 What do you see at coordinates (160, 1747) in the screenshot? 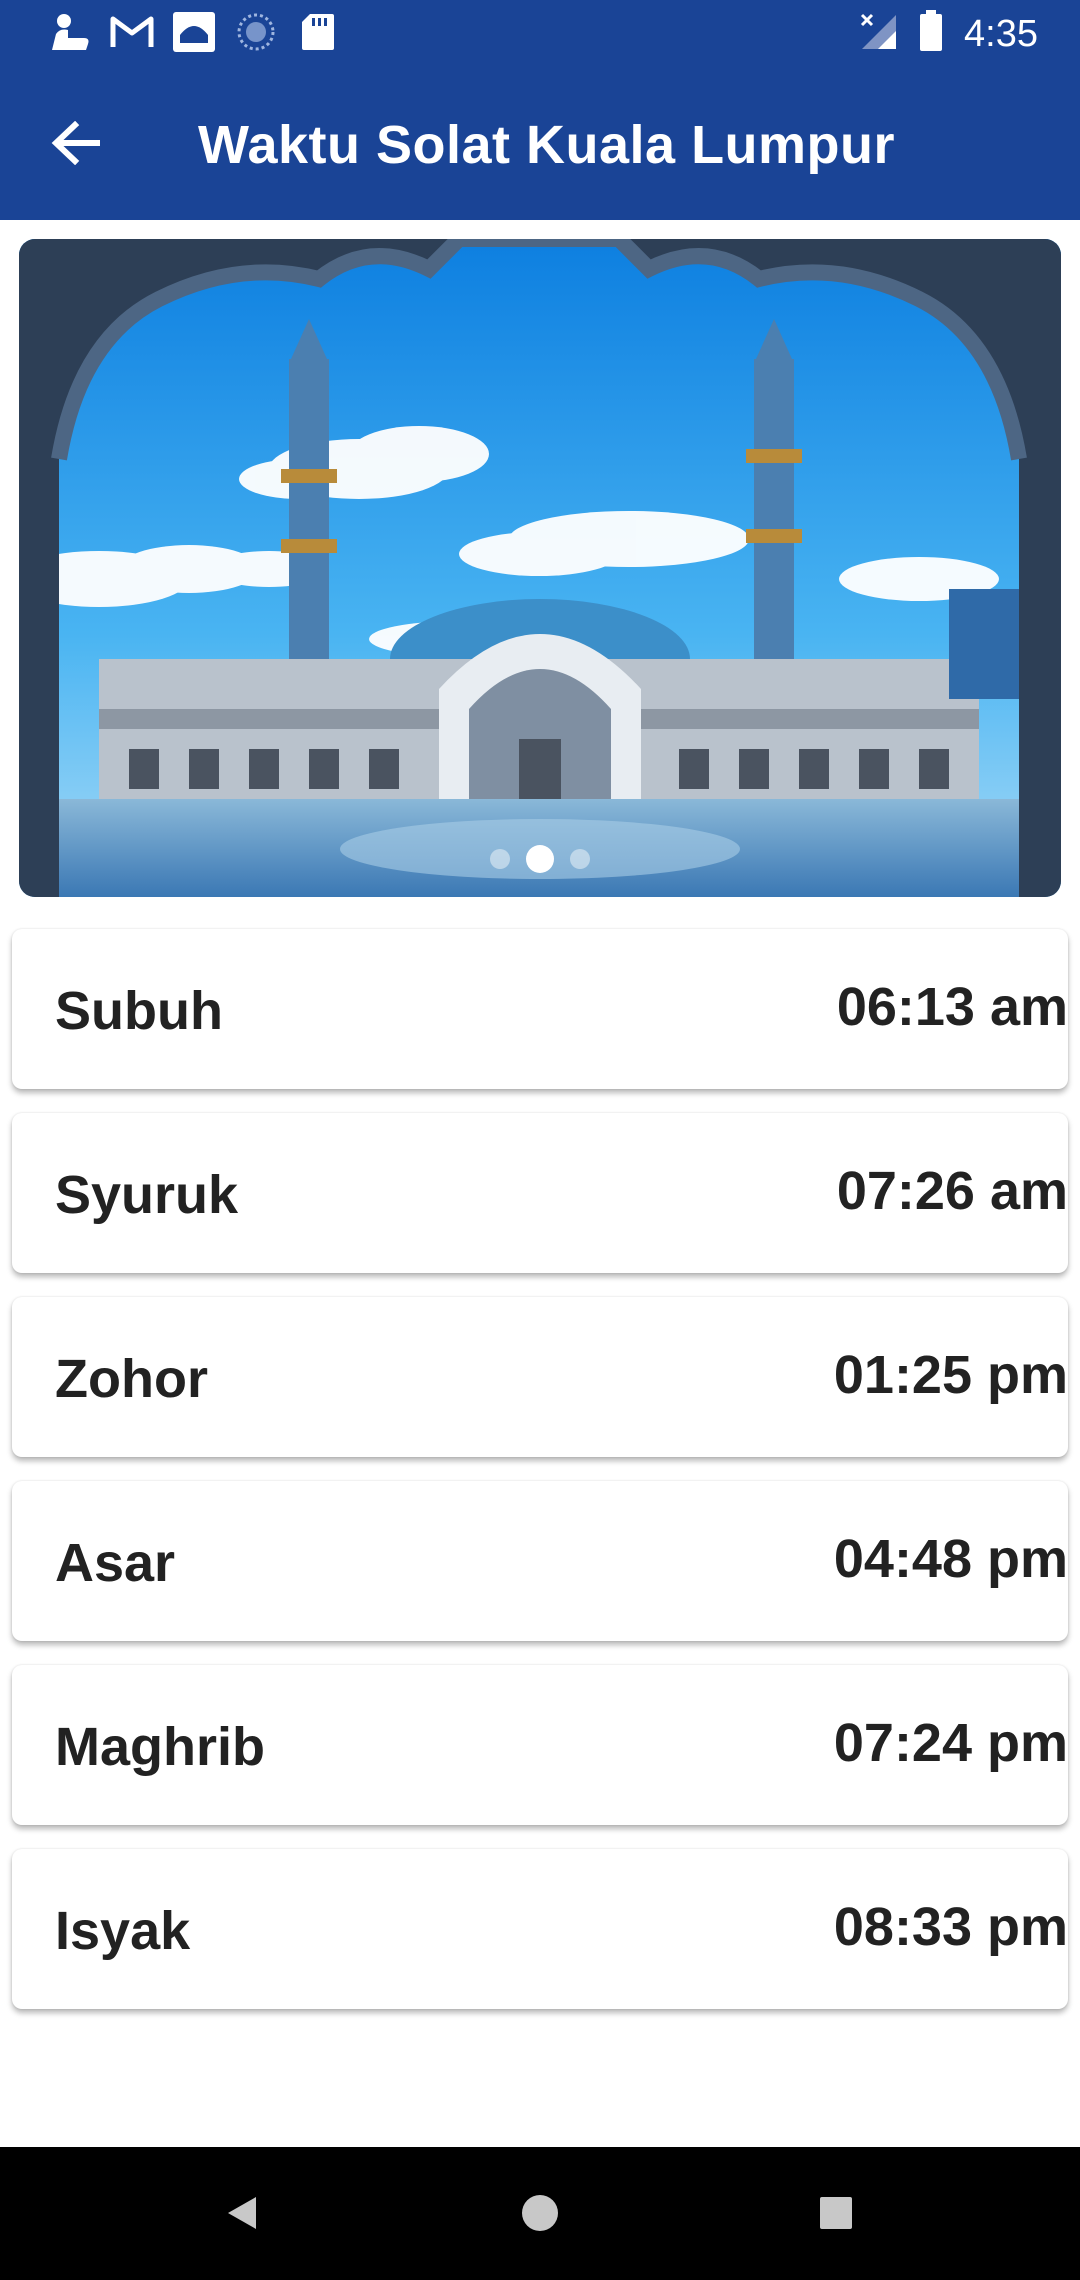
I see `prayer-name: Maghrib` at bounding box center [160, 1747].